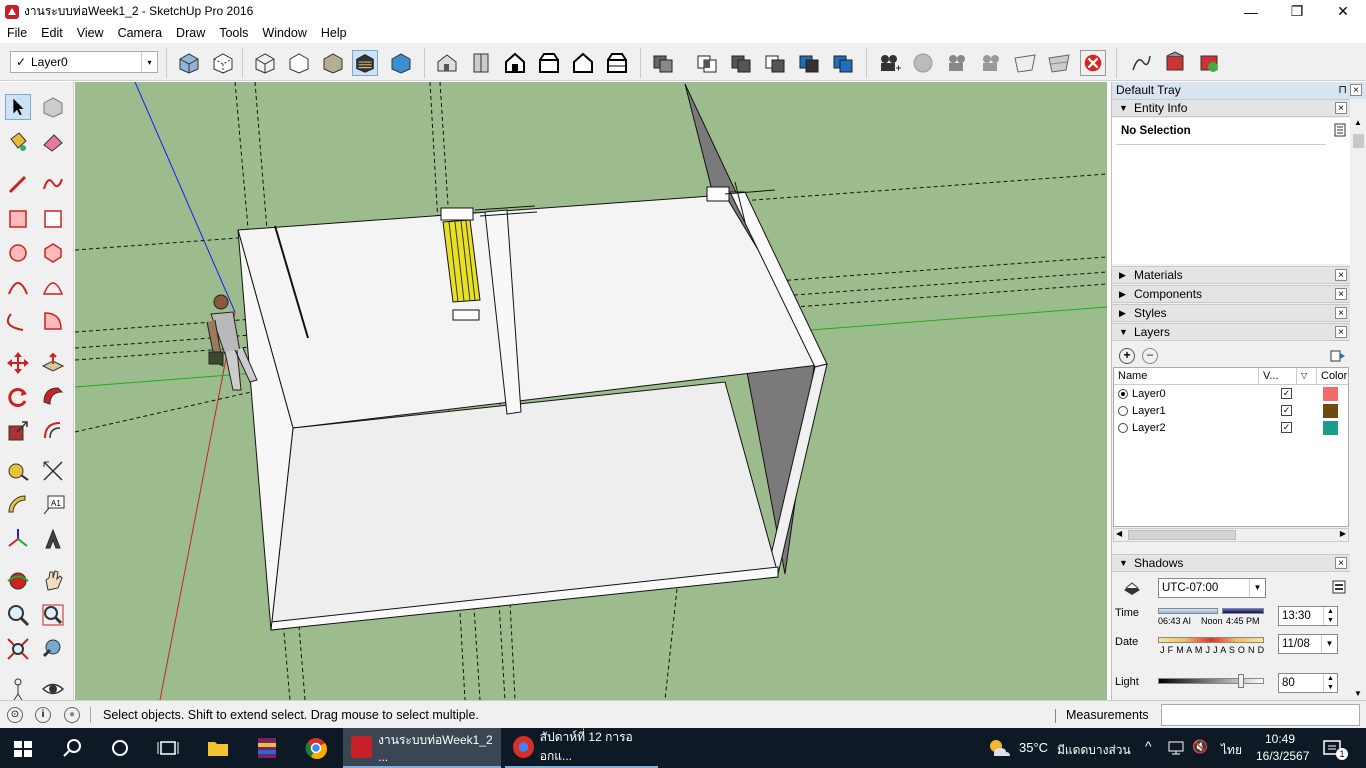 The image size is (1366, 768). Describe the element at coordinates (334, 33) in the screenshot. I see `menu-help: Help` at that location.